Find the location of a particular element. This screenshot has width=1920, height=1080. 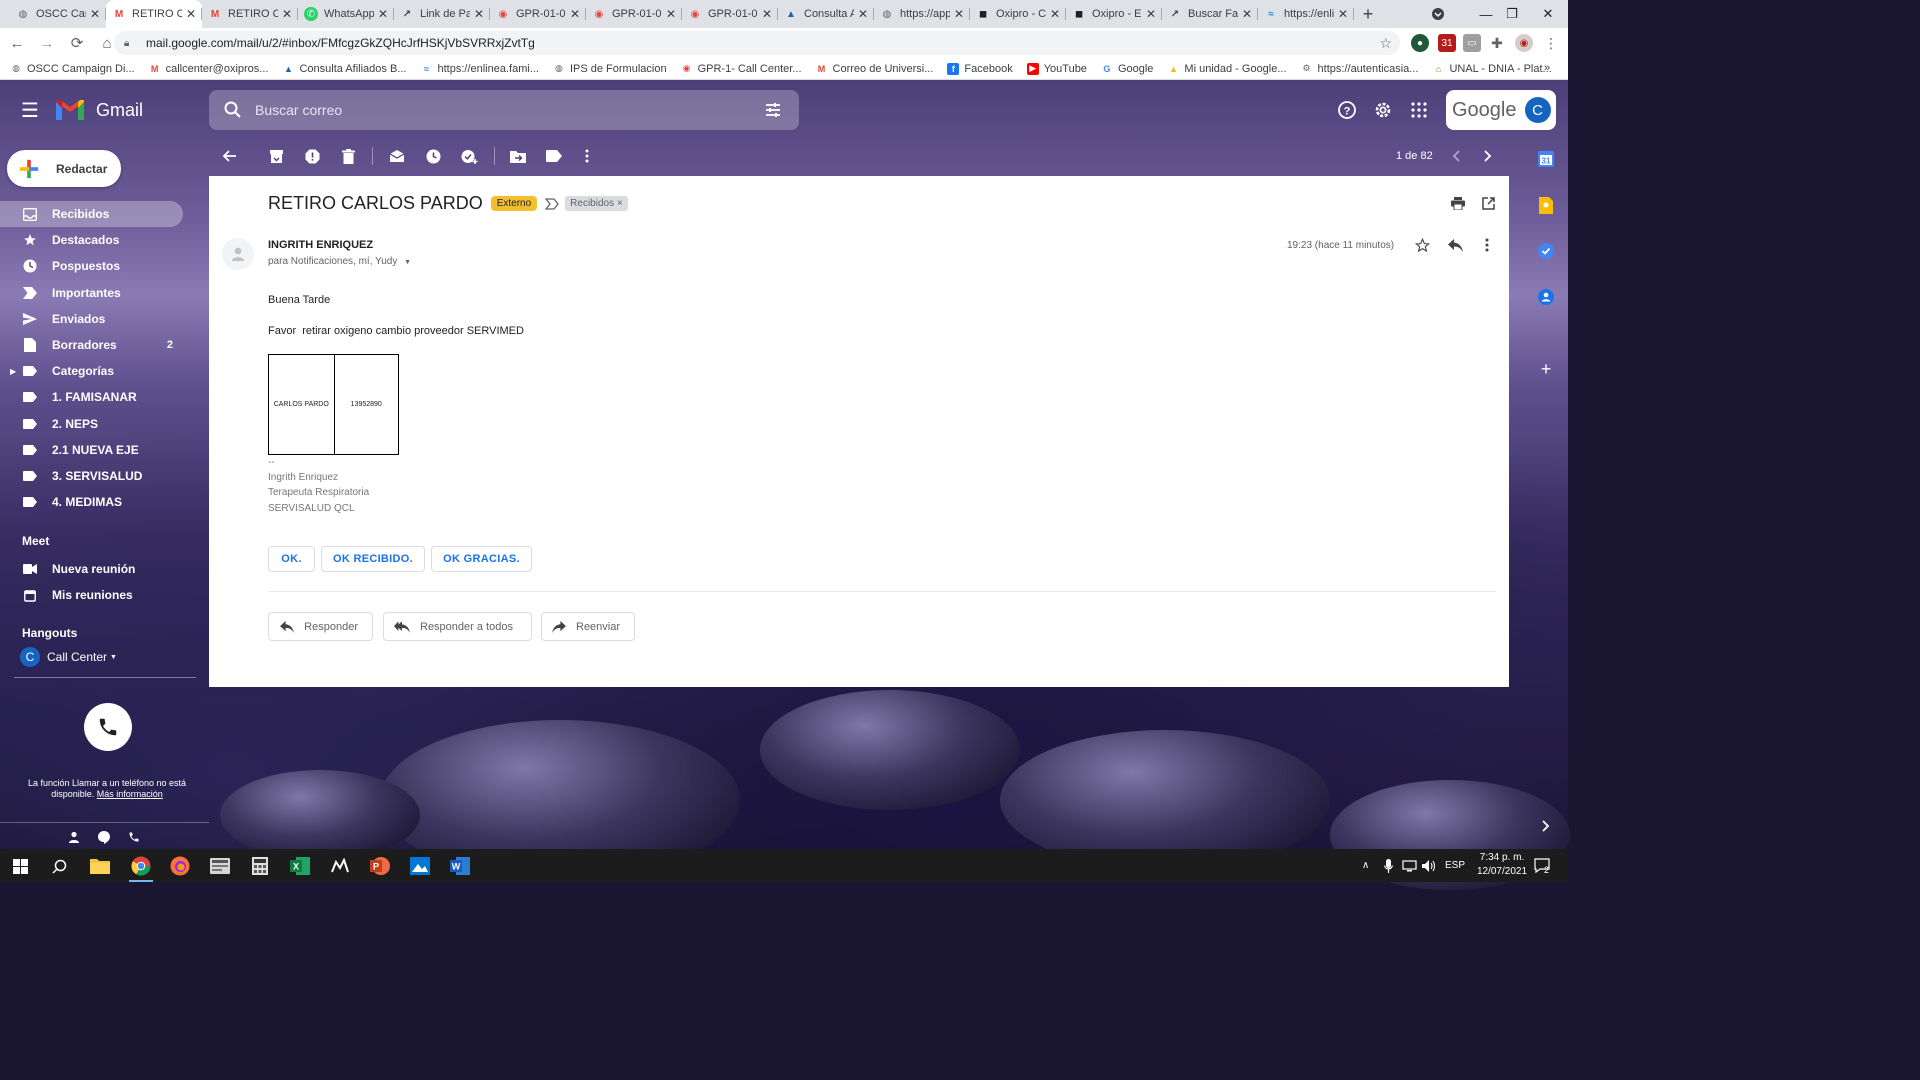

calculator-icon is located at coordinates (260, 866).